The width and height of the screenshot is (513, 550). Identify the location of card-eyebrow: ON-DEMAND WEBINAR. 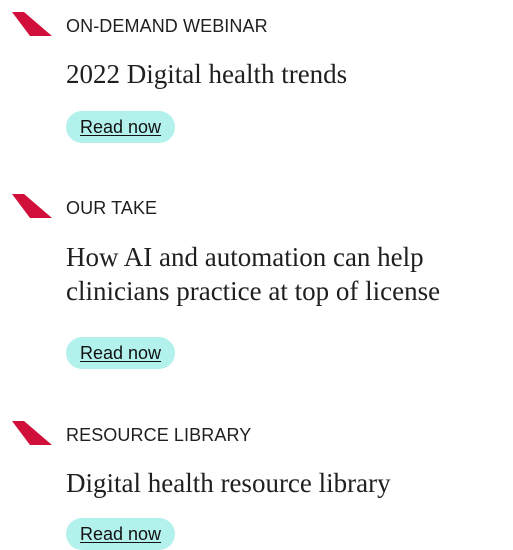
(167, 26).